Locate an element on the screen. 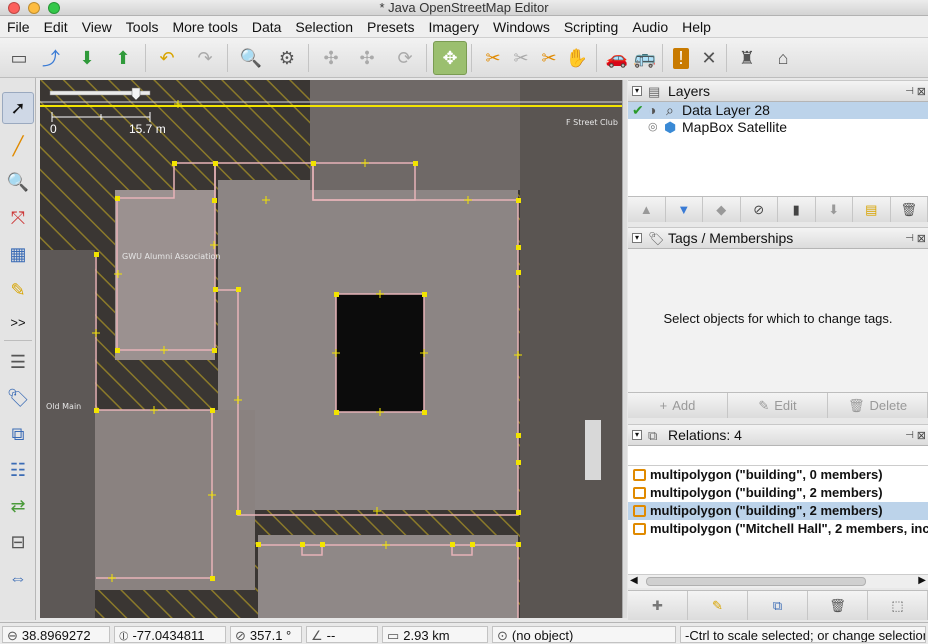 The height and width of the screenshot is (644, 928). menu-help: Help is located at coordinates (696, 27).